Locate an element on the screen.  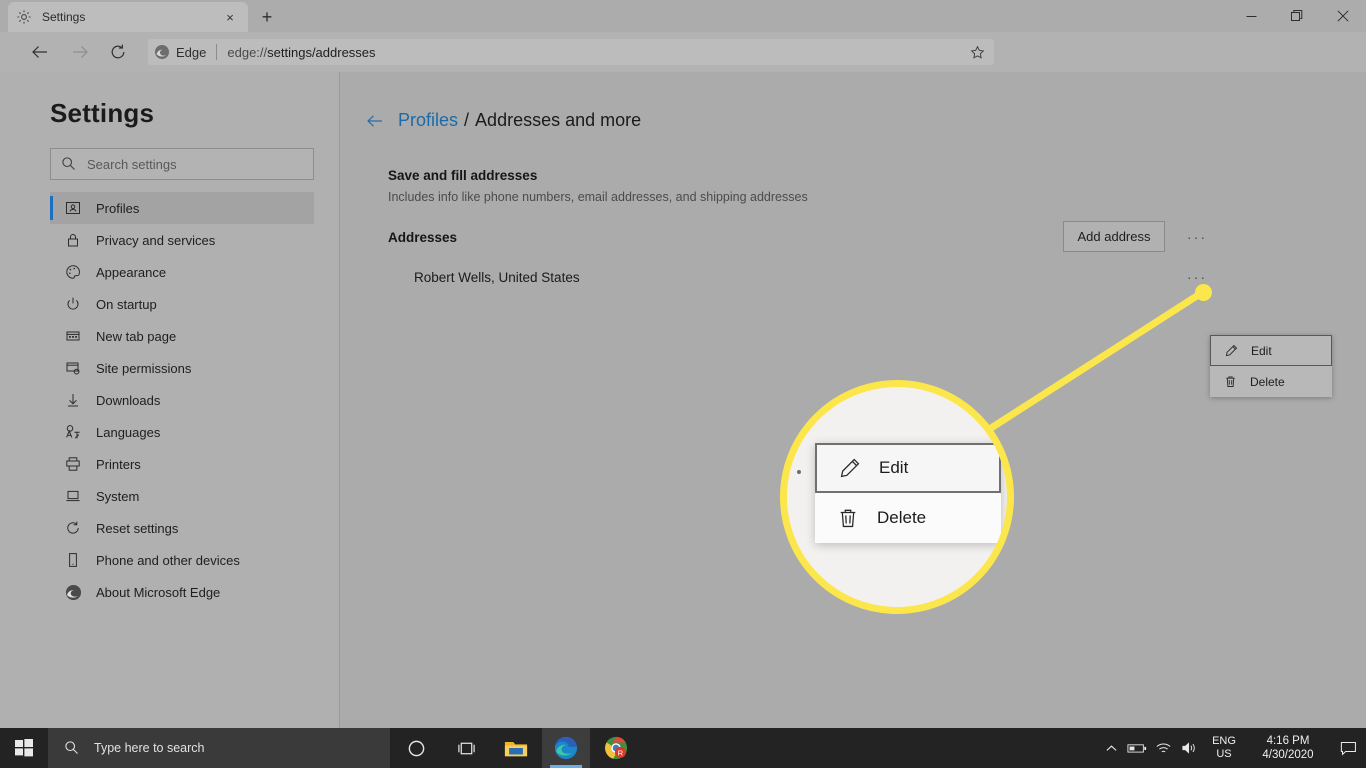
sidebar-item-about-microsoft-edge: About Microsoft Edge is located at coordinates (182, 592).